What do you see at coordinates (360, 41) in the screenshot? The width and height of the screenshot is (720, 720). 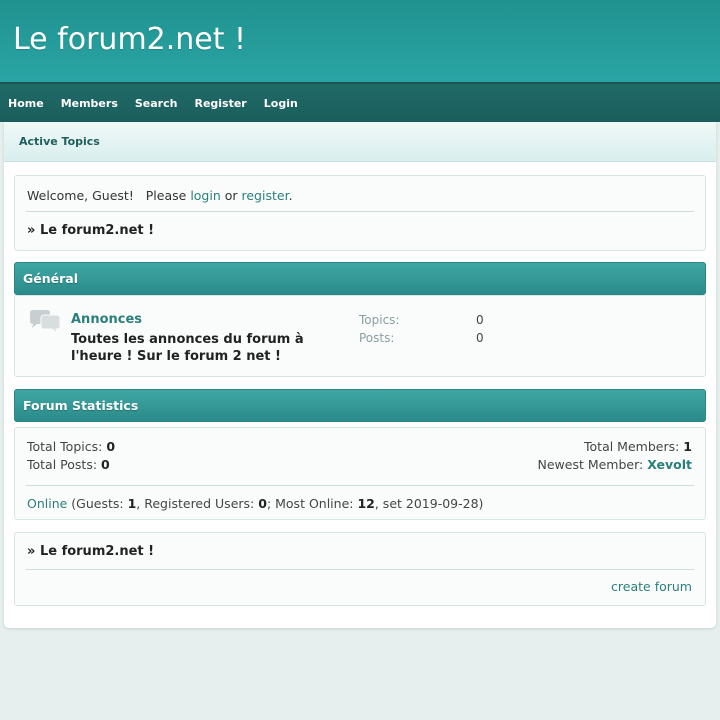 I see `site-header: Le forum2.net !` at bounding box center [360, 41].